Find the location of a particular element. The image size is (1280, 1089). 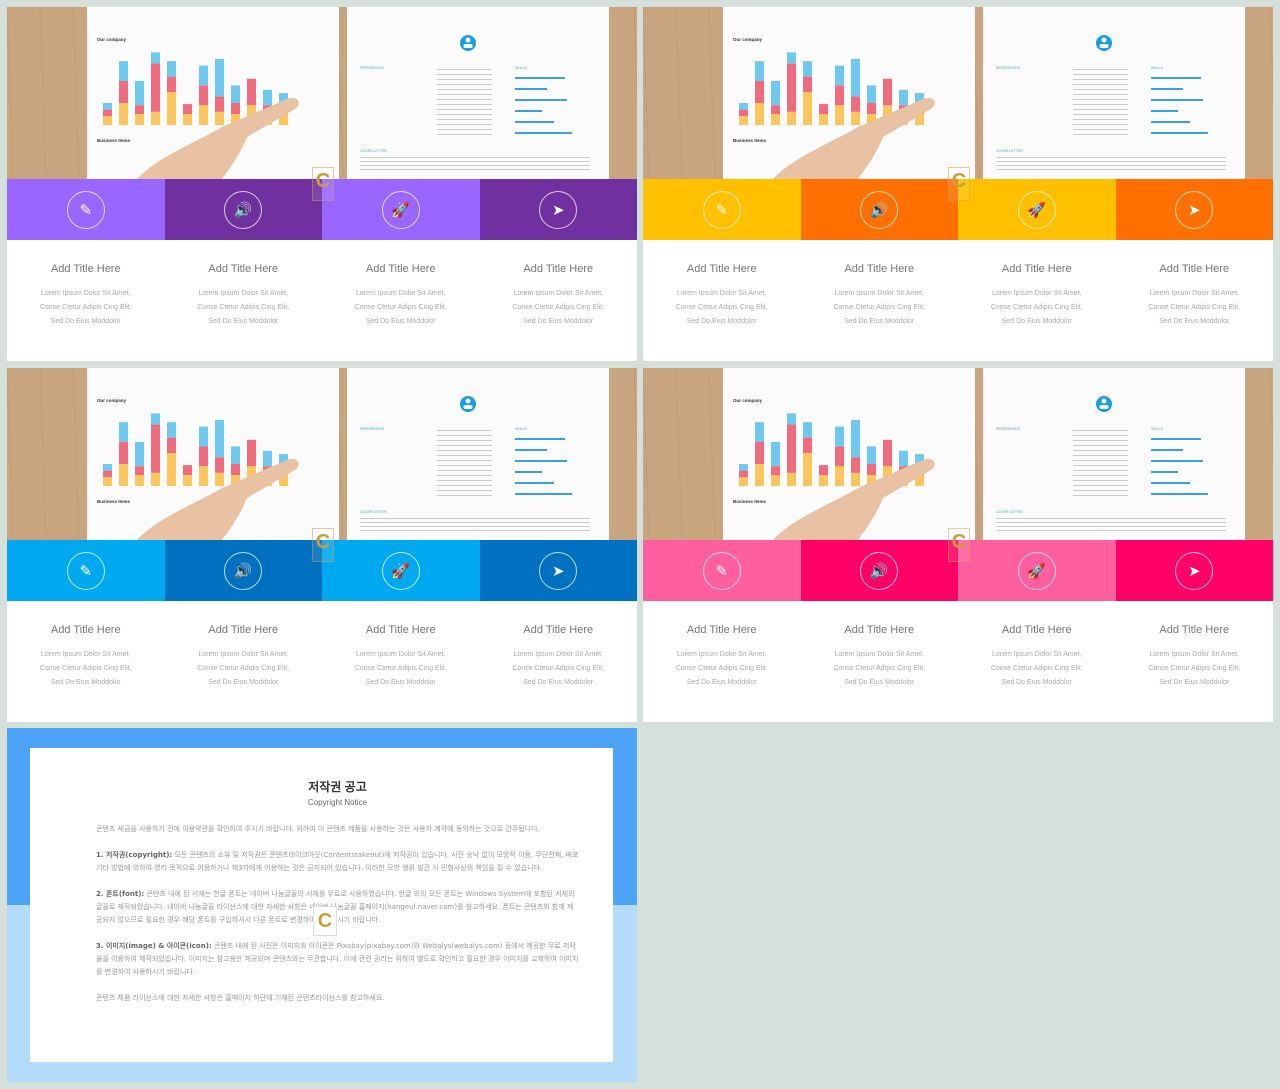

section-heading: 1. 저작권(copyright): is located at coordinates (134, 855).